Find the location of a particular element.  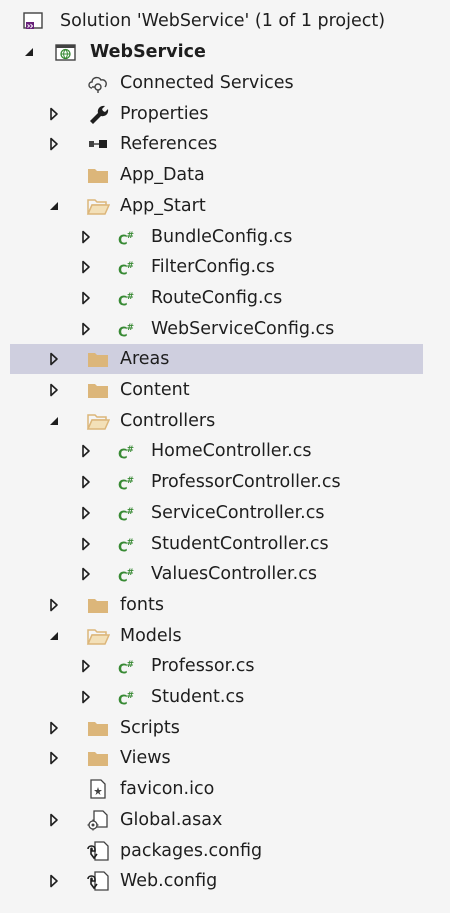

tree-item-label: ProfessorController.cs is located at coordinates (246, 482).